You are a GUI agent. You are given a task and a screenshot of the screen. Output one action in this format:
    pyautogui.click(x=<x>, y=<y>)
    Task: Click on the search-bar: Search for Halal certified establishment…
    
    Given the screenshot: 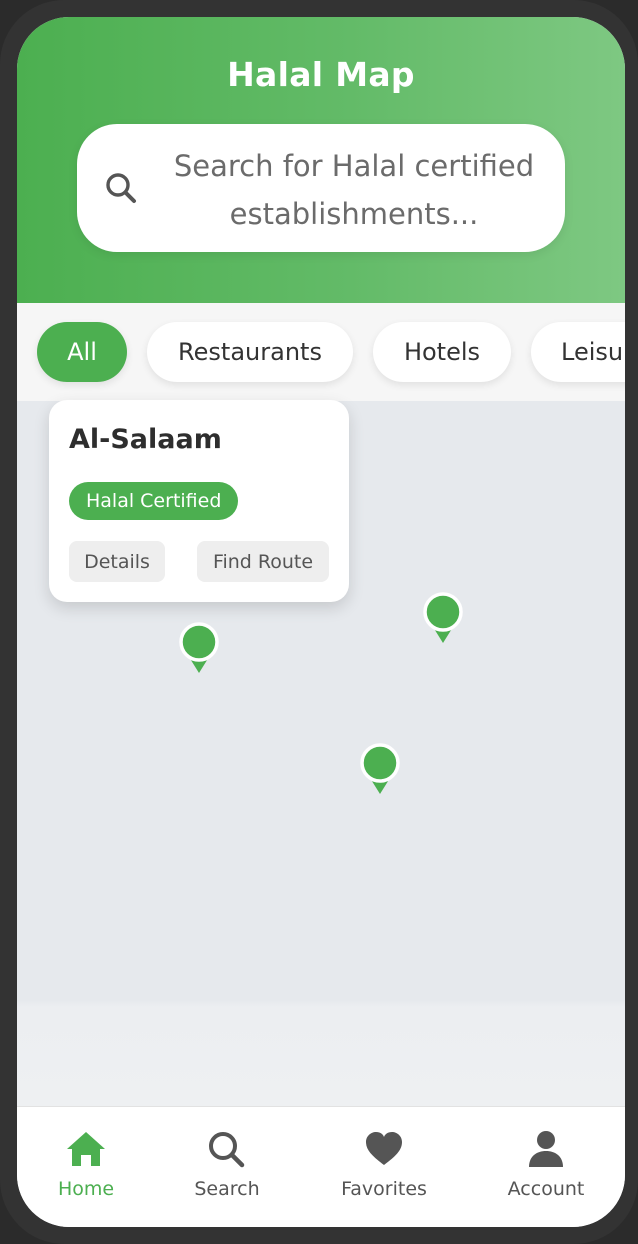 What is the action you would take?
    pyautogui.click(x=321, y=188)
    